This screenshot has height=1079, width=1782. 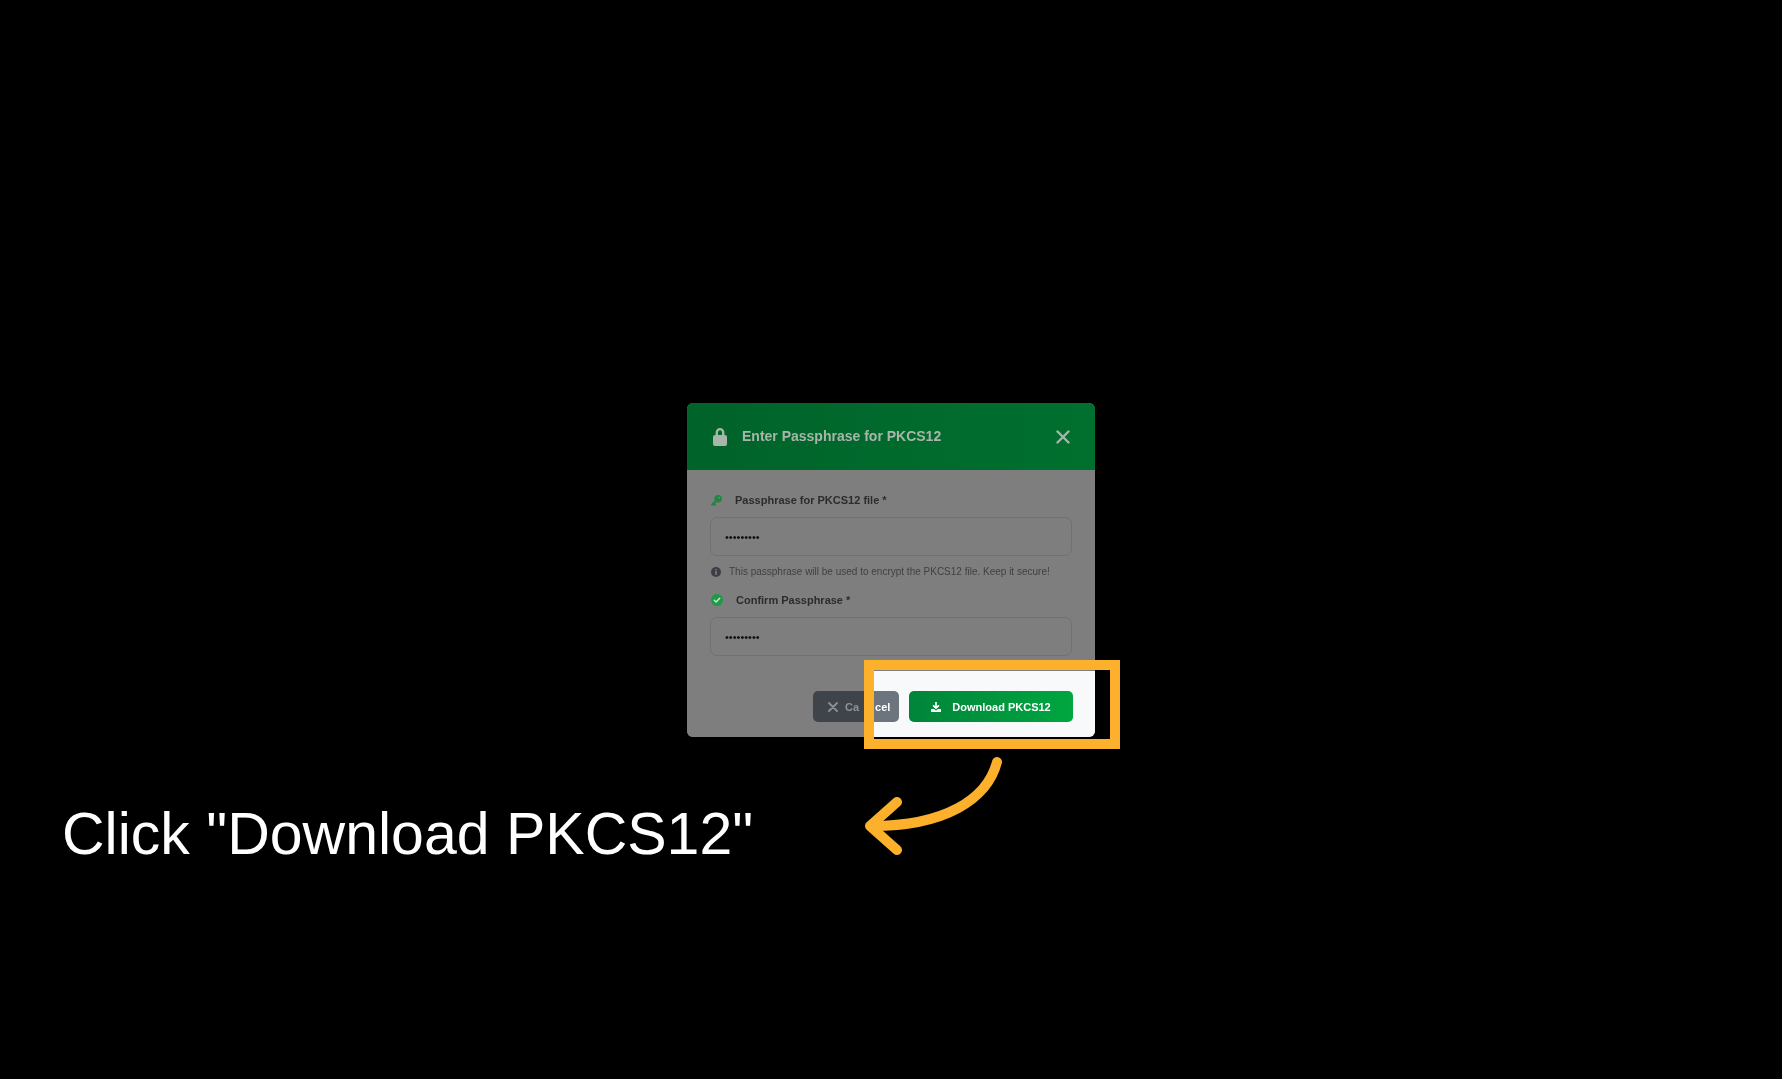 What do you see at coordinates (408, 834) in the screenshot?
I see `instruction-caption: Click "Download PKCS12"` at bounding box center [408, 834].